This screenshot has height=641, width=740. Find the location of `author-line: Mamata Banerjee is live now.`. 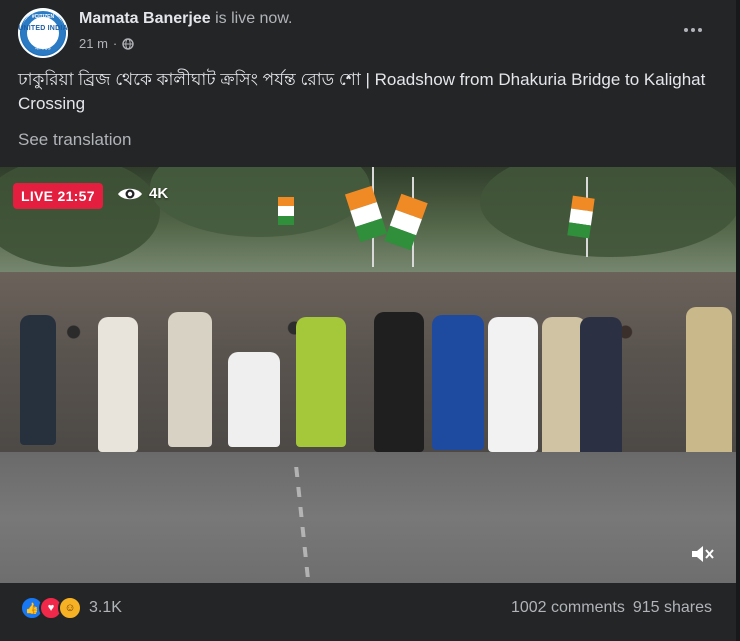

author-line: Mamata Banerjee is live now. is located at coordinates (185, 19).